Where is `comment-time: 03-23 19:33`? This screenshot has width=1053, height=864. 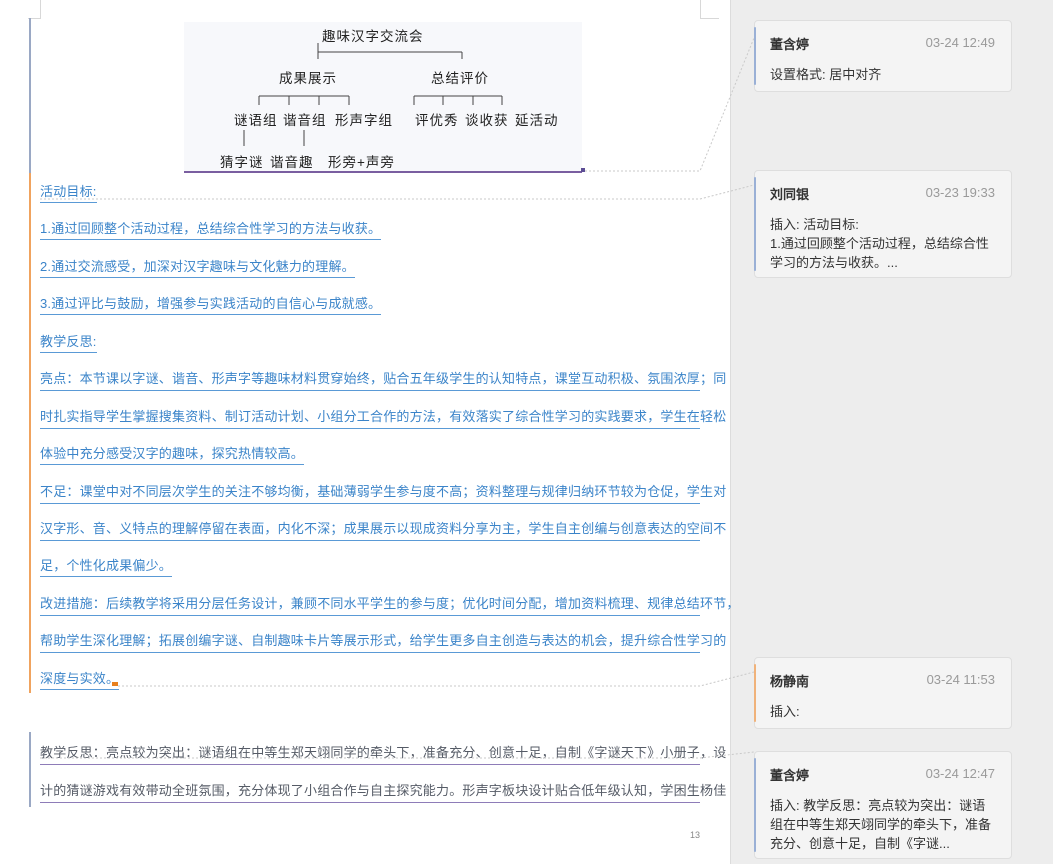 comment-time: 03-23 19:33 is located at coordinates (960, 192).